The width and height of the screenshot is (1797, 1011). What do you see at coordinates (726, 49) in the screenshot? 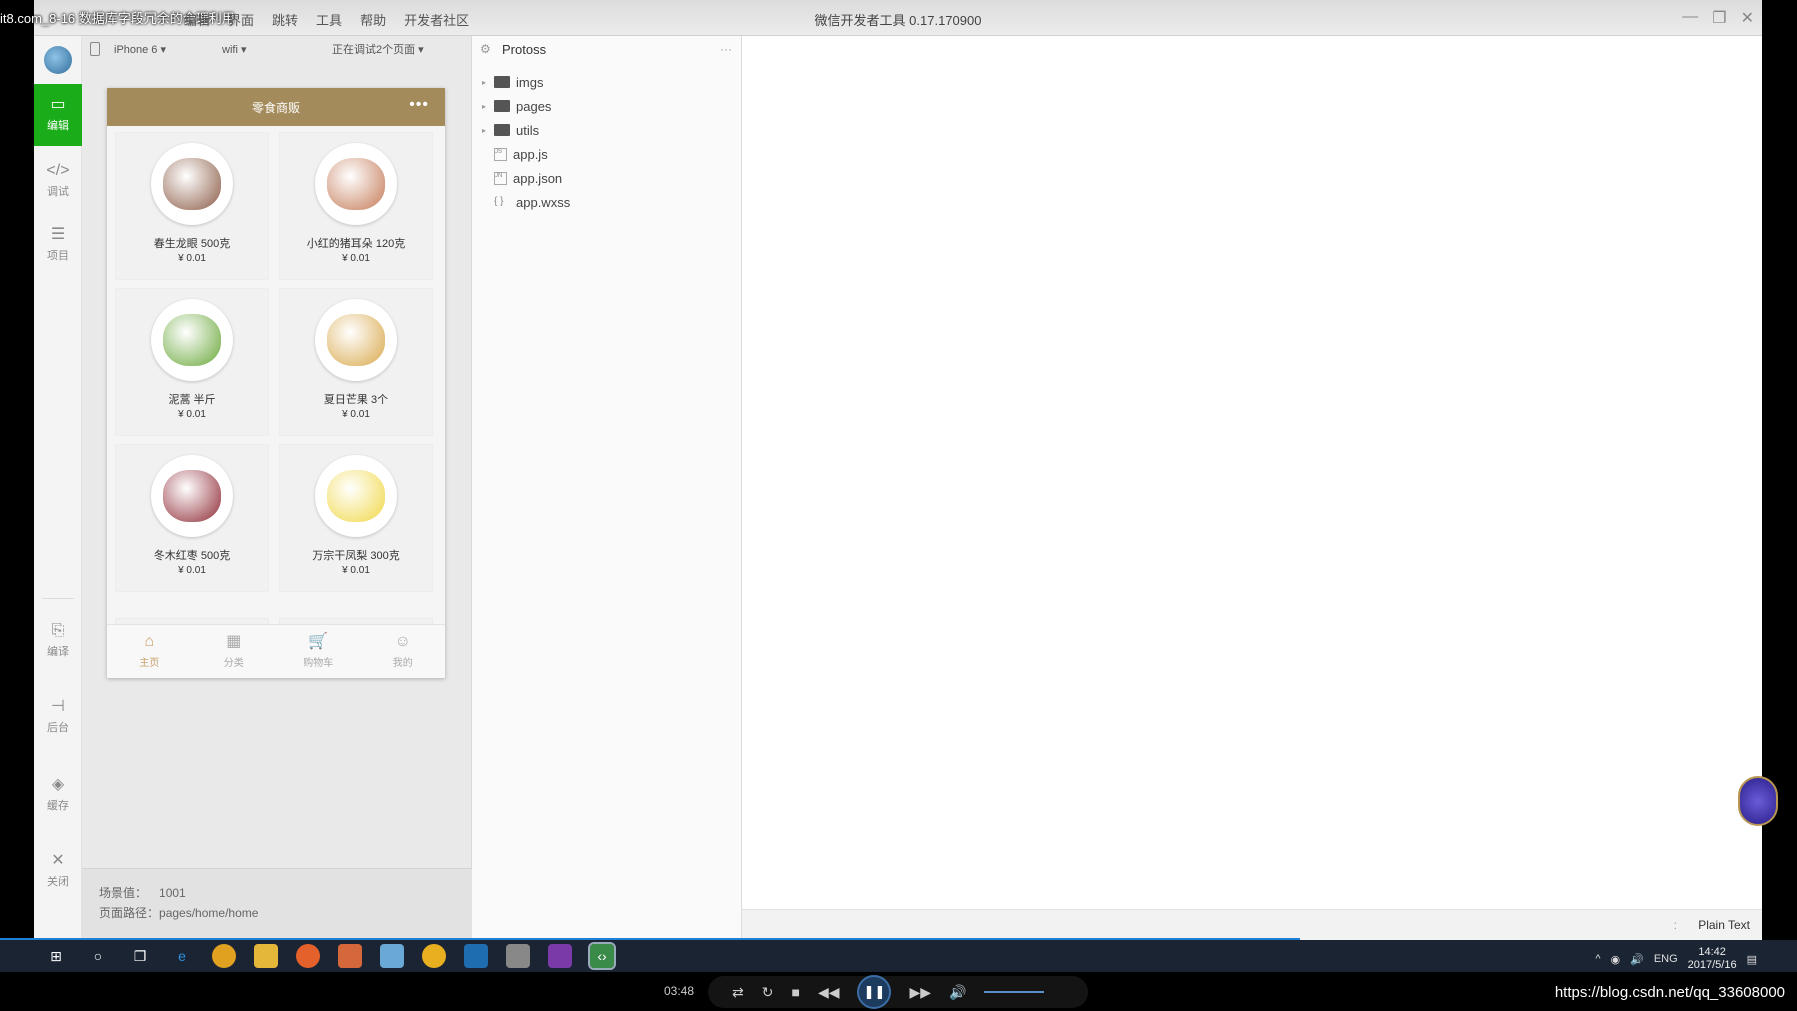
I see `more-icon: ···` at bounding box center [726, 49].